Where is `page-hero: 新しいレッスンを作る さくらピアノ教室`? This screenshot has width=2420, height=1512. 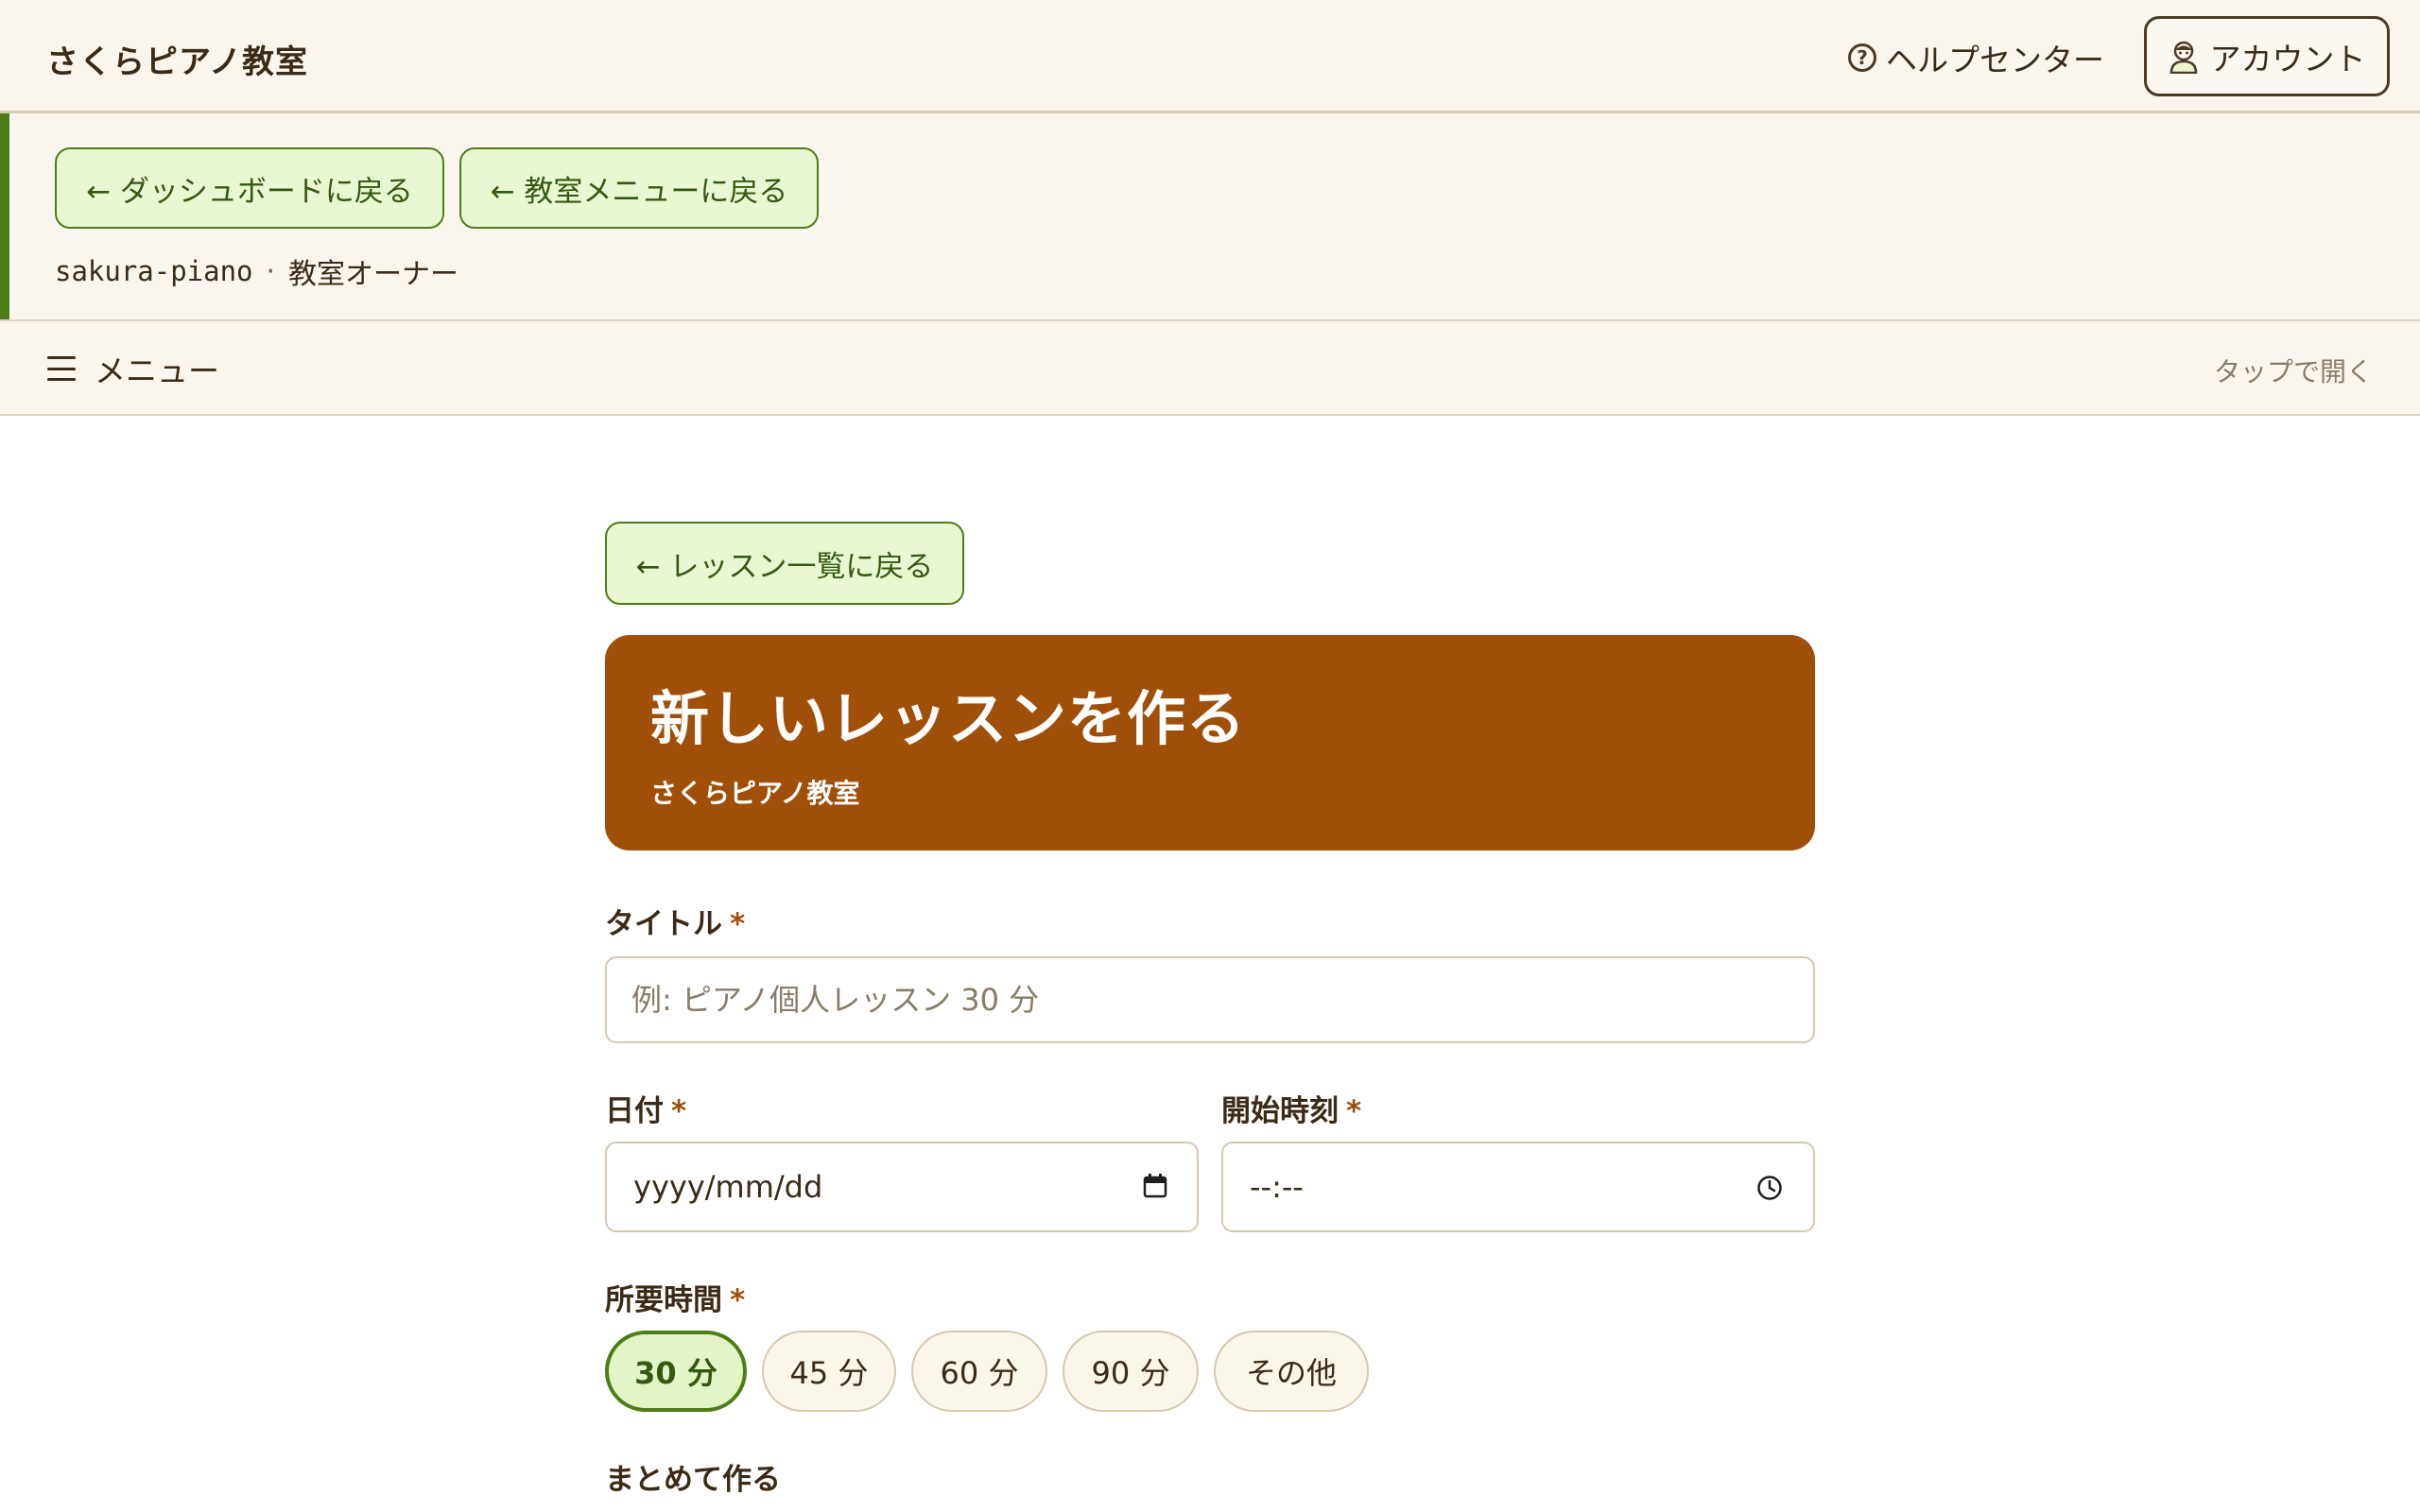
page-hero: 新しいレッスンを作る さくらピアノ教室 is located at coordinates (1210, 742).